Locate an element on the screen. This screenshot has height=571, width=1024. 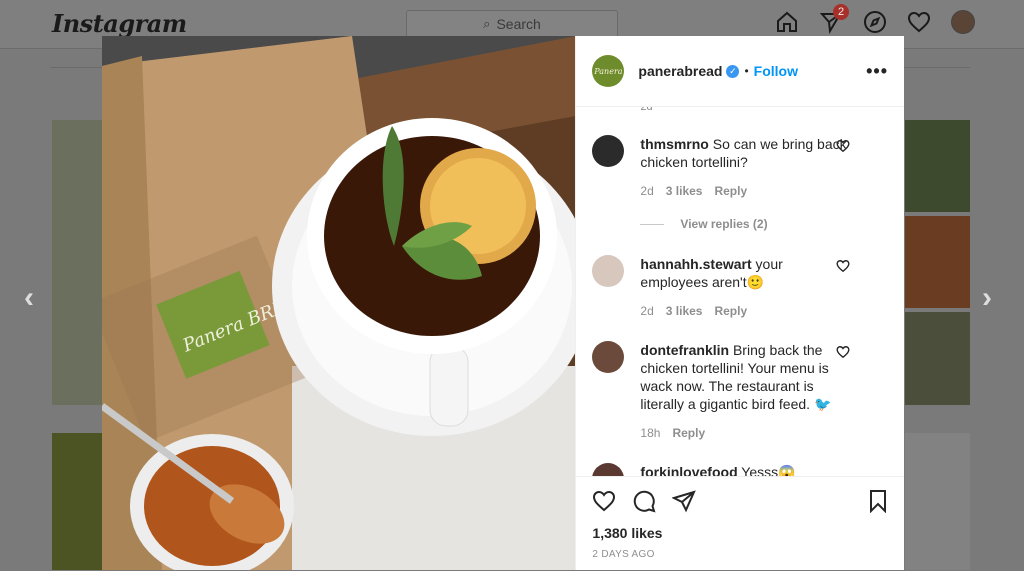
explore-icon is located at coordinates (875, 22).